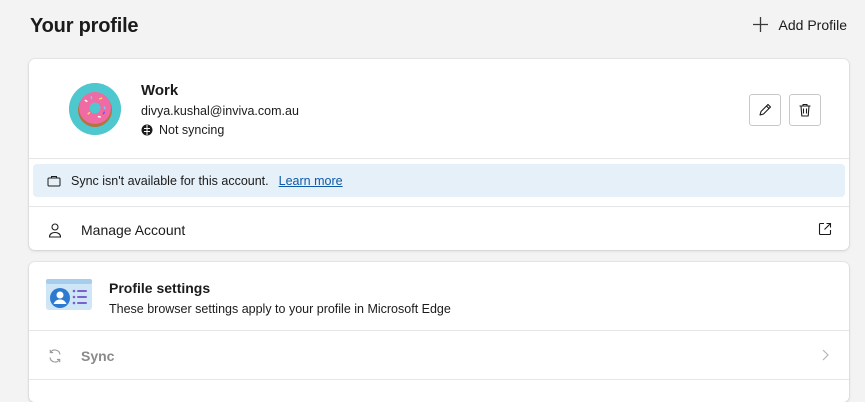  Describe the element at coordinates (432, 28) in the screenshot. I see `page-header: Your profile Add Profile` at that location.